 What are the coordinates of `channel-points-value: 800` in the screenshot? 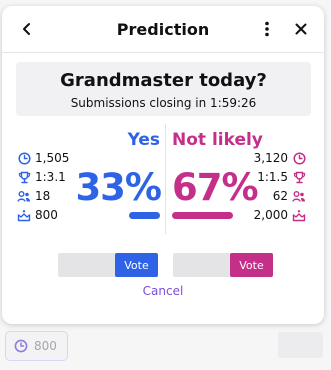 It's located at (45, 346).